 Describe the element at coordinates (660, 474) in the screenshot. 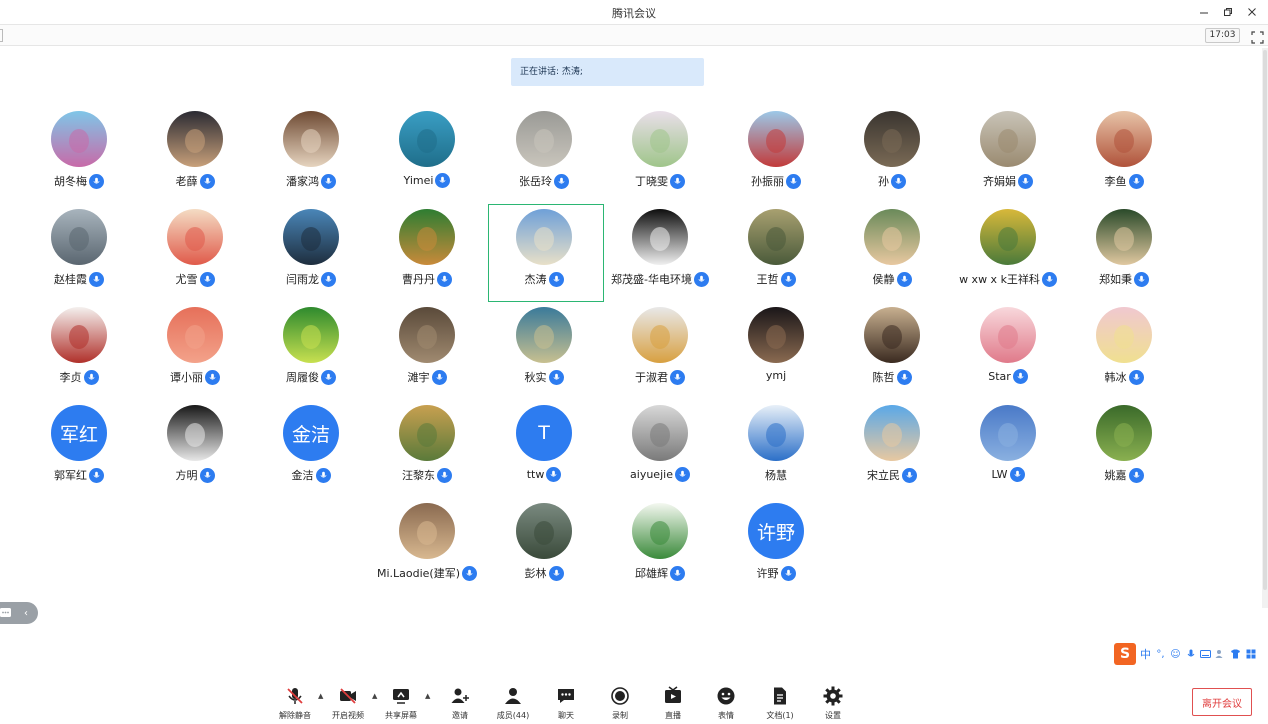

I see `participant-name-row: aiyuejie` at that location.